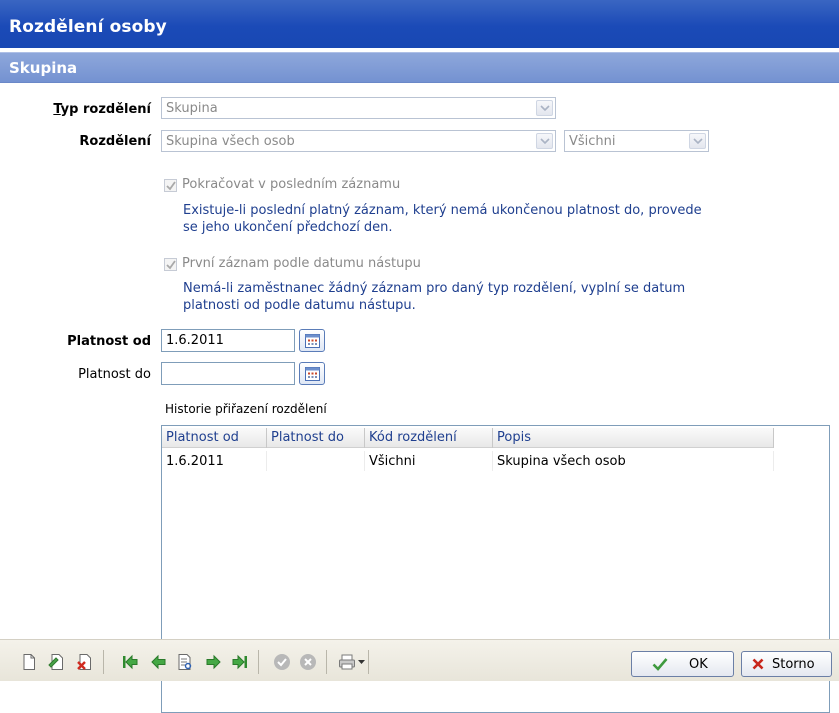 The image size is (839, 713). Describe the element at coordinates (316, 438) in the screenshot. I see `column-header-platnost-do: Platnost do` at that location.